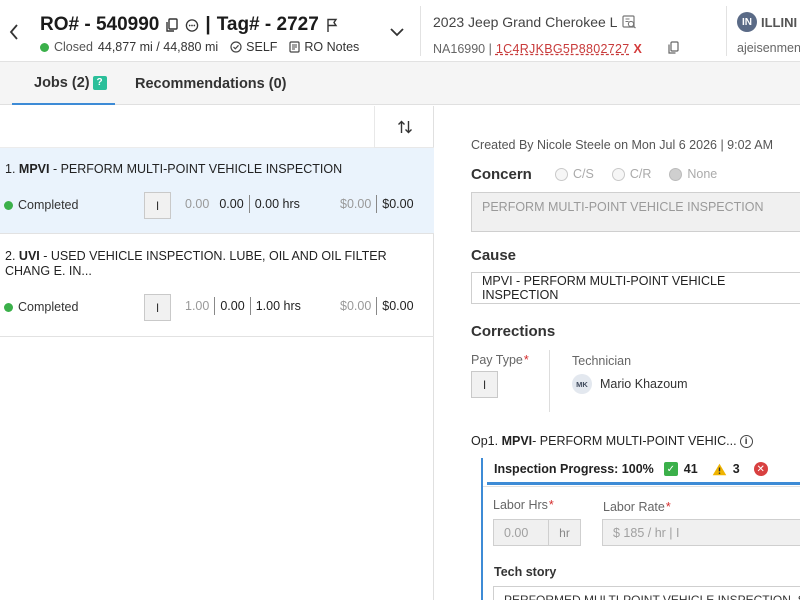 This screenshot has height=600, width=800. What do you see at coordinates (331, 47) in the screenshot?
I see `ro-notes-link: RO Notes` at bounding box center [331, 47].